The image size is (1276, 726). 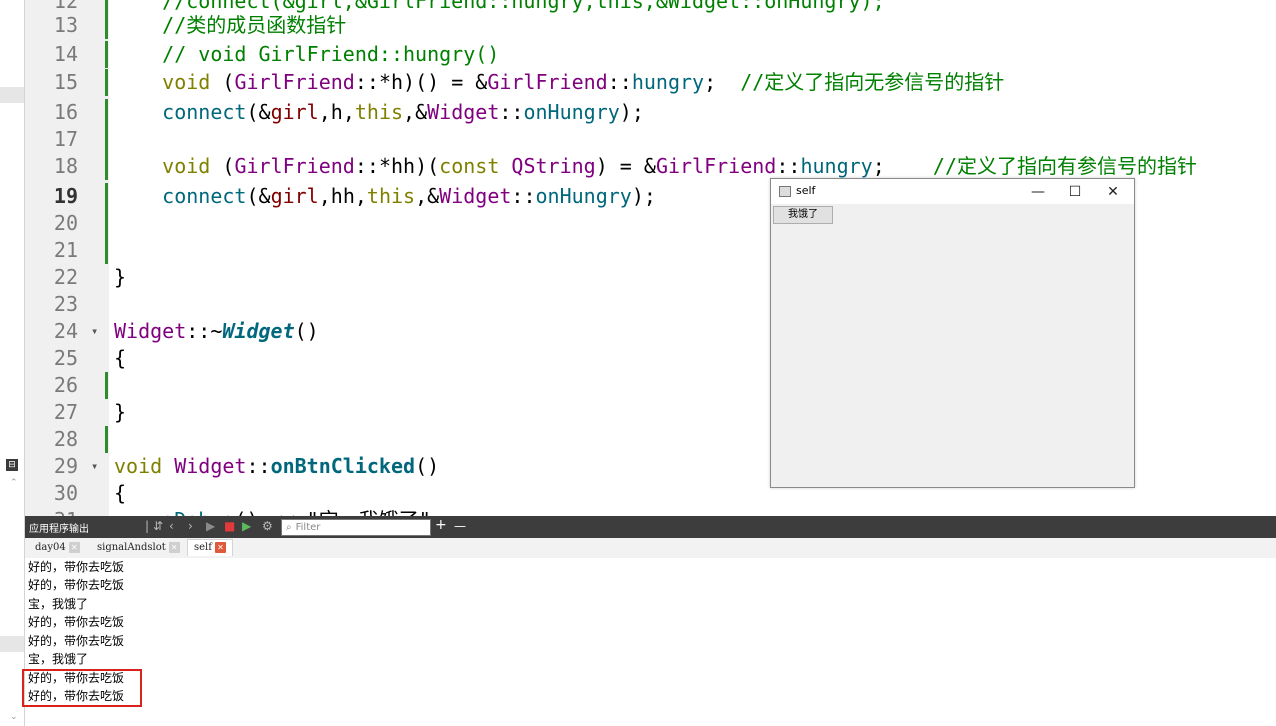 I want to click on settings-icon: ⚙, so click(x=267, y=526).